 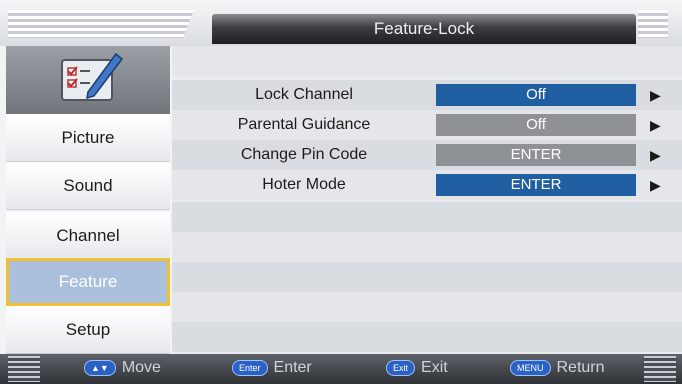 I want to click on hint-label: Exit, so click(x=434, y=367).